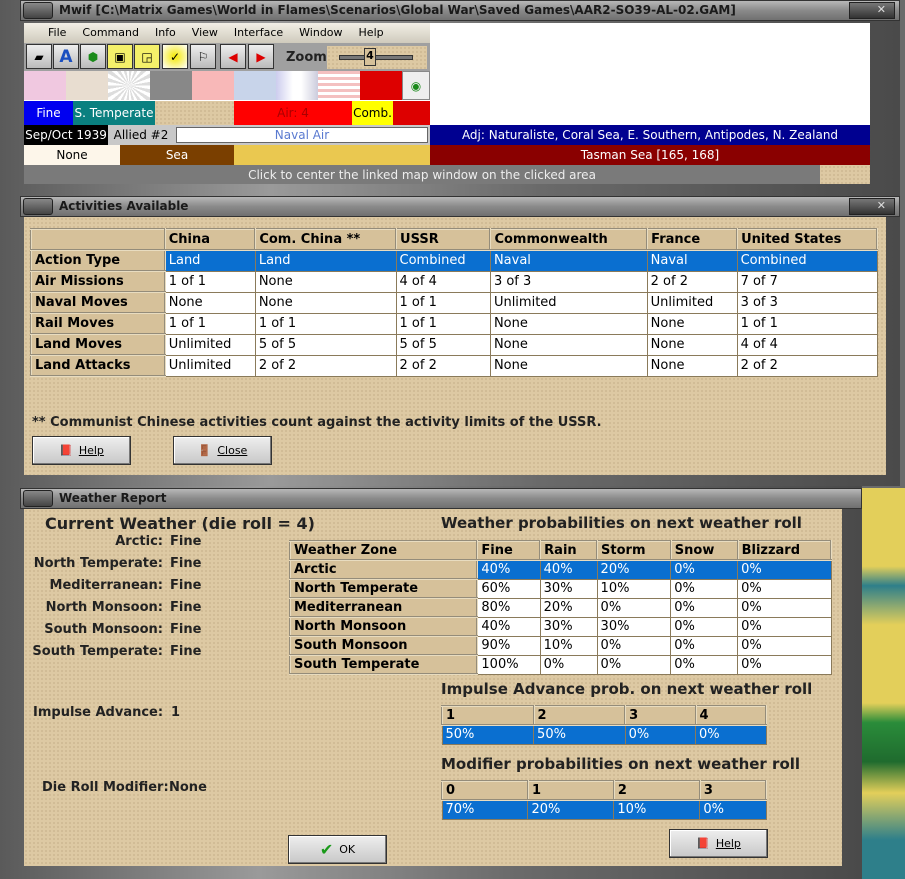 Image resolution: width=905 pixels, height=879 pixels. Describe the element at coordinates (255, 85) in the screenshot. I see `flag-commonwealth` at that location.